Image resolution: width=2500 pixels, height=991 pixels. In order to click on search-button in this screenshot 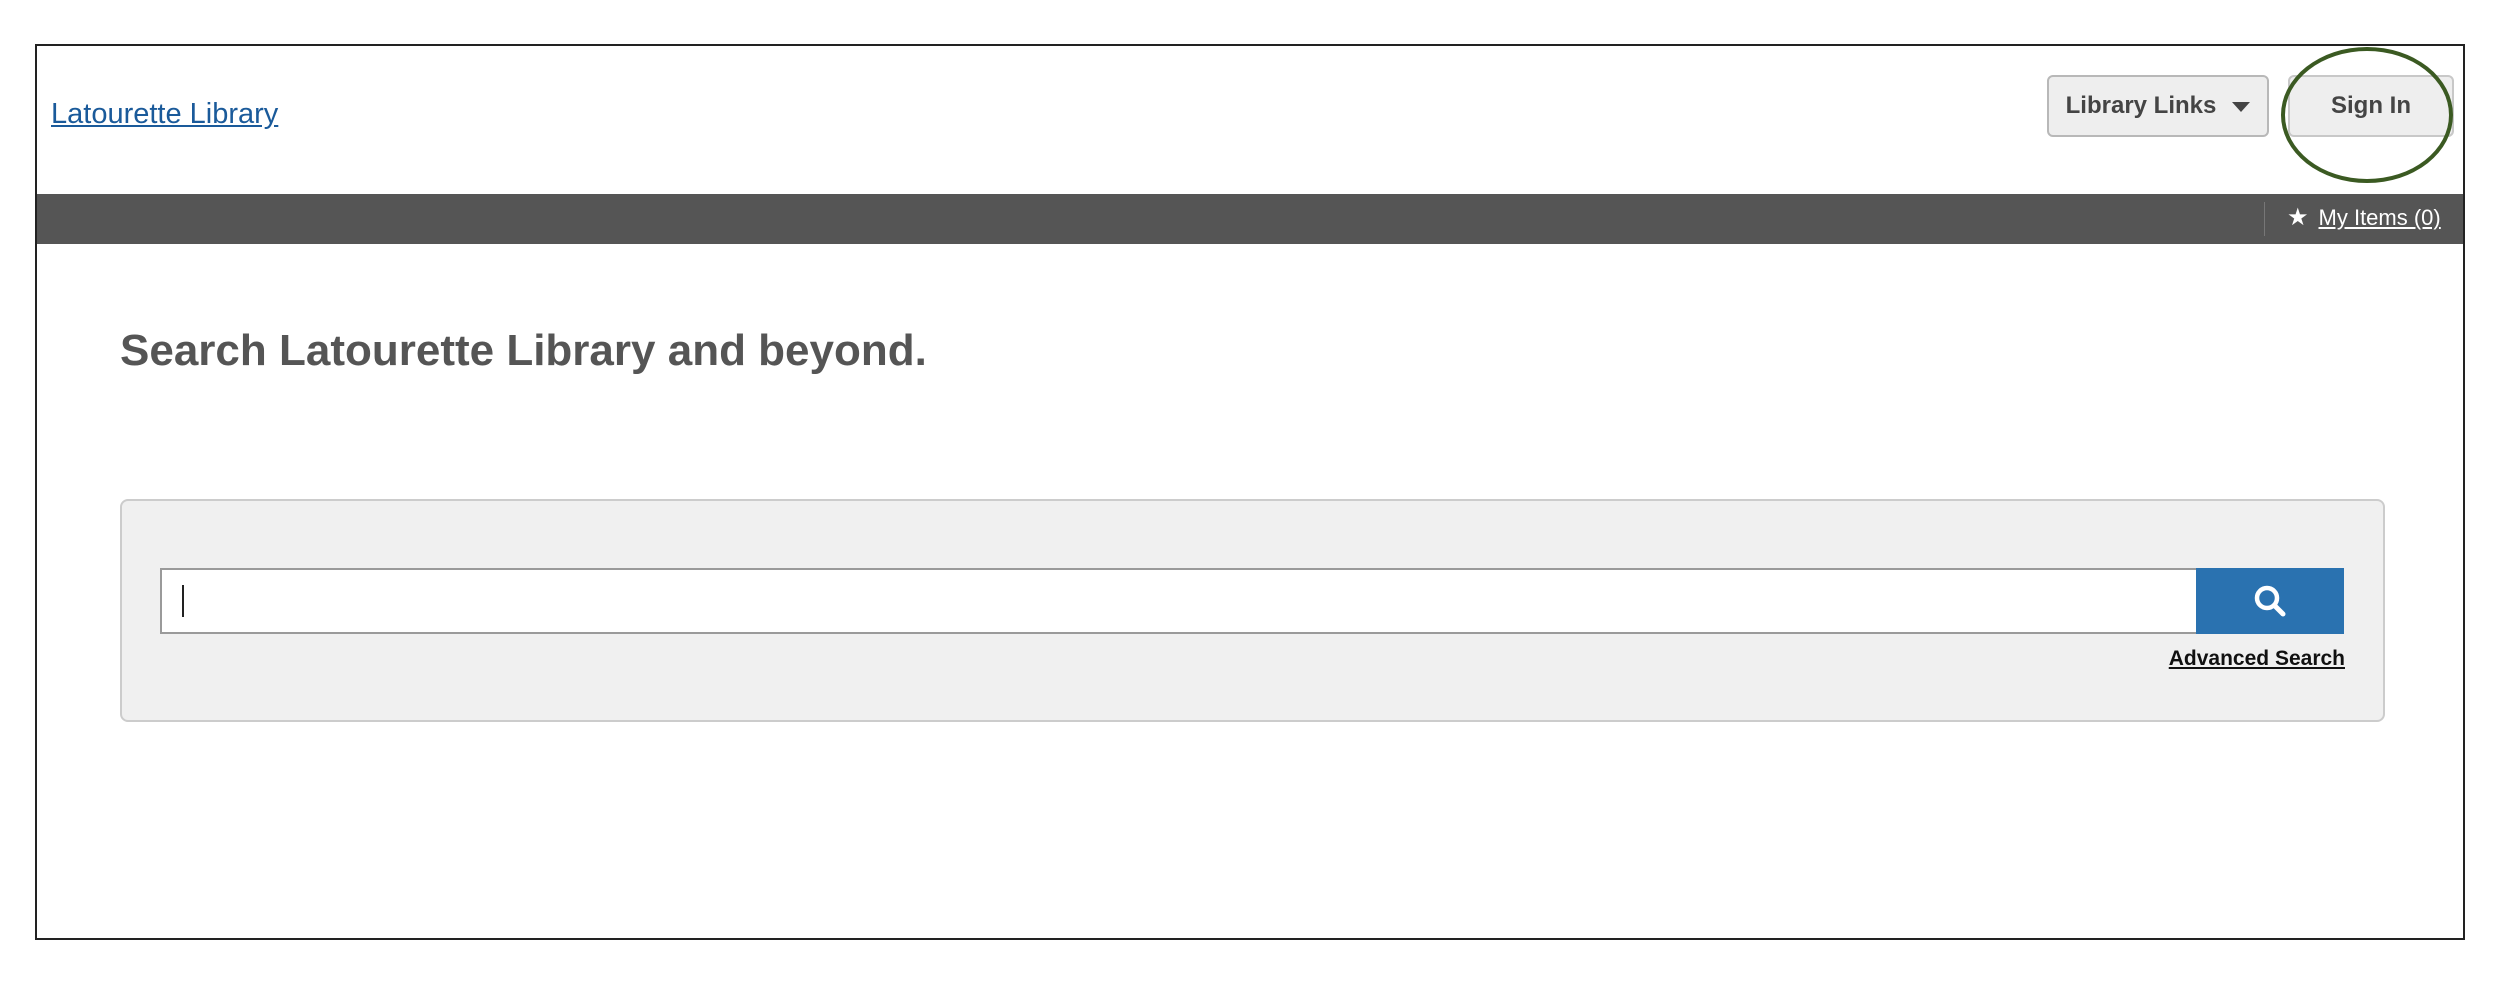, I will do `click(2270, 601)`.